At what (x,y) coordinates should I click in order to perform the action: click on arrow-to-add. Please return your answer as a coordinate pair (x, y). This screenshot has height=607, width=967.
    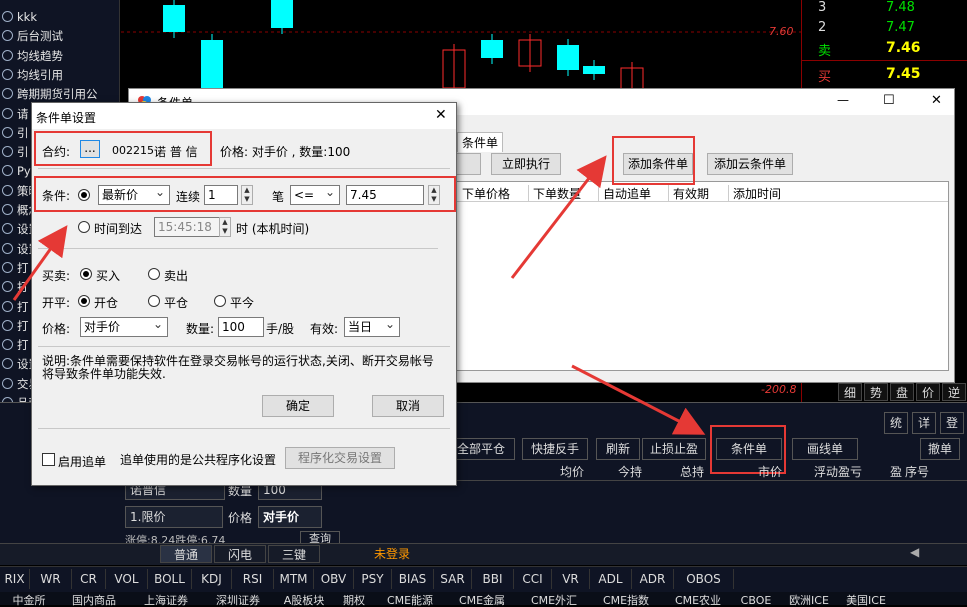
    Looking at the image, I should click on (558, 217).